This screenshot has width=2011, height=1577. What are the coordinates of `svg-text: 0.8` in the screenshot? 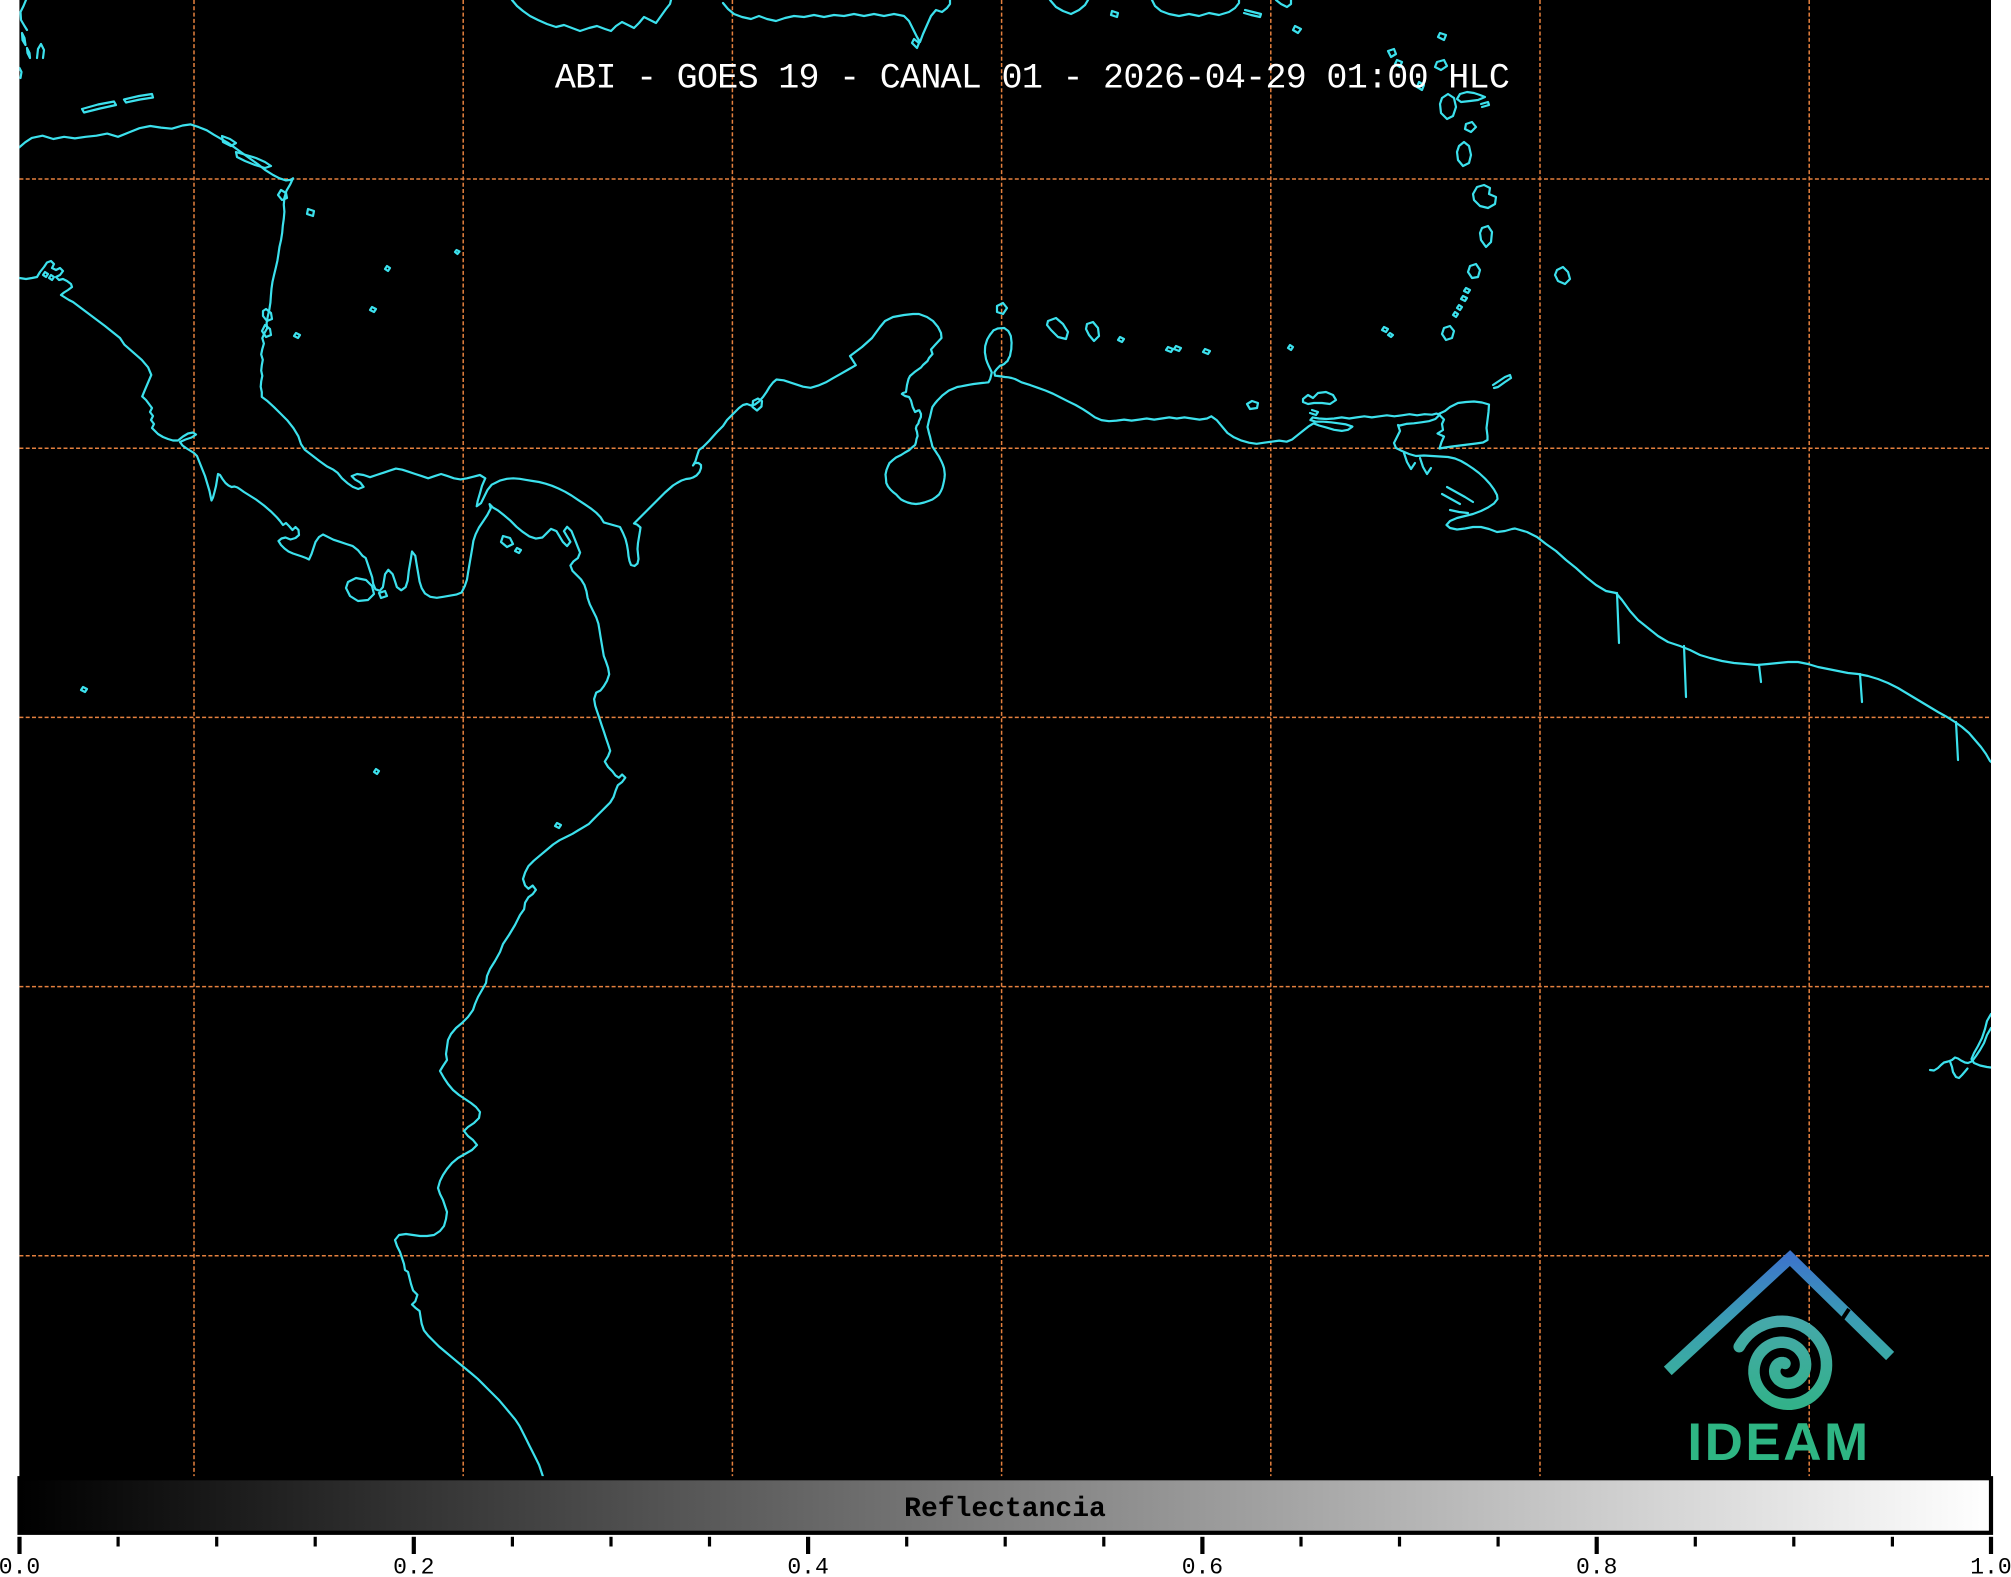 It's located at (1596, 1566).